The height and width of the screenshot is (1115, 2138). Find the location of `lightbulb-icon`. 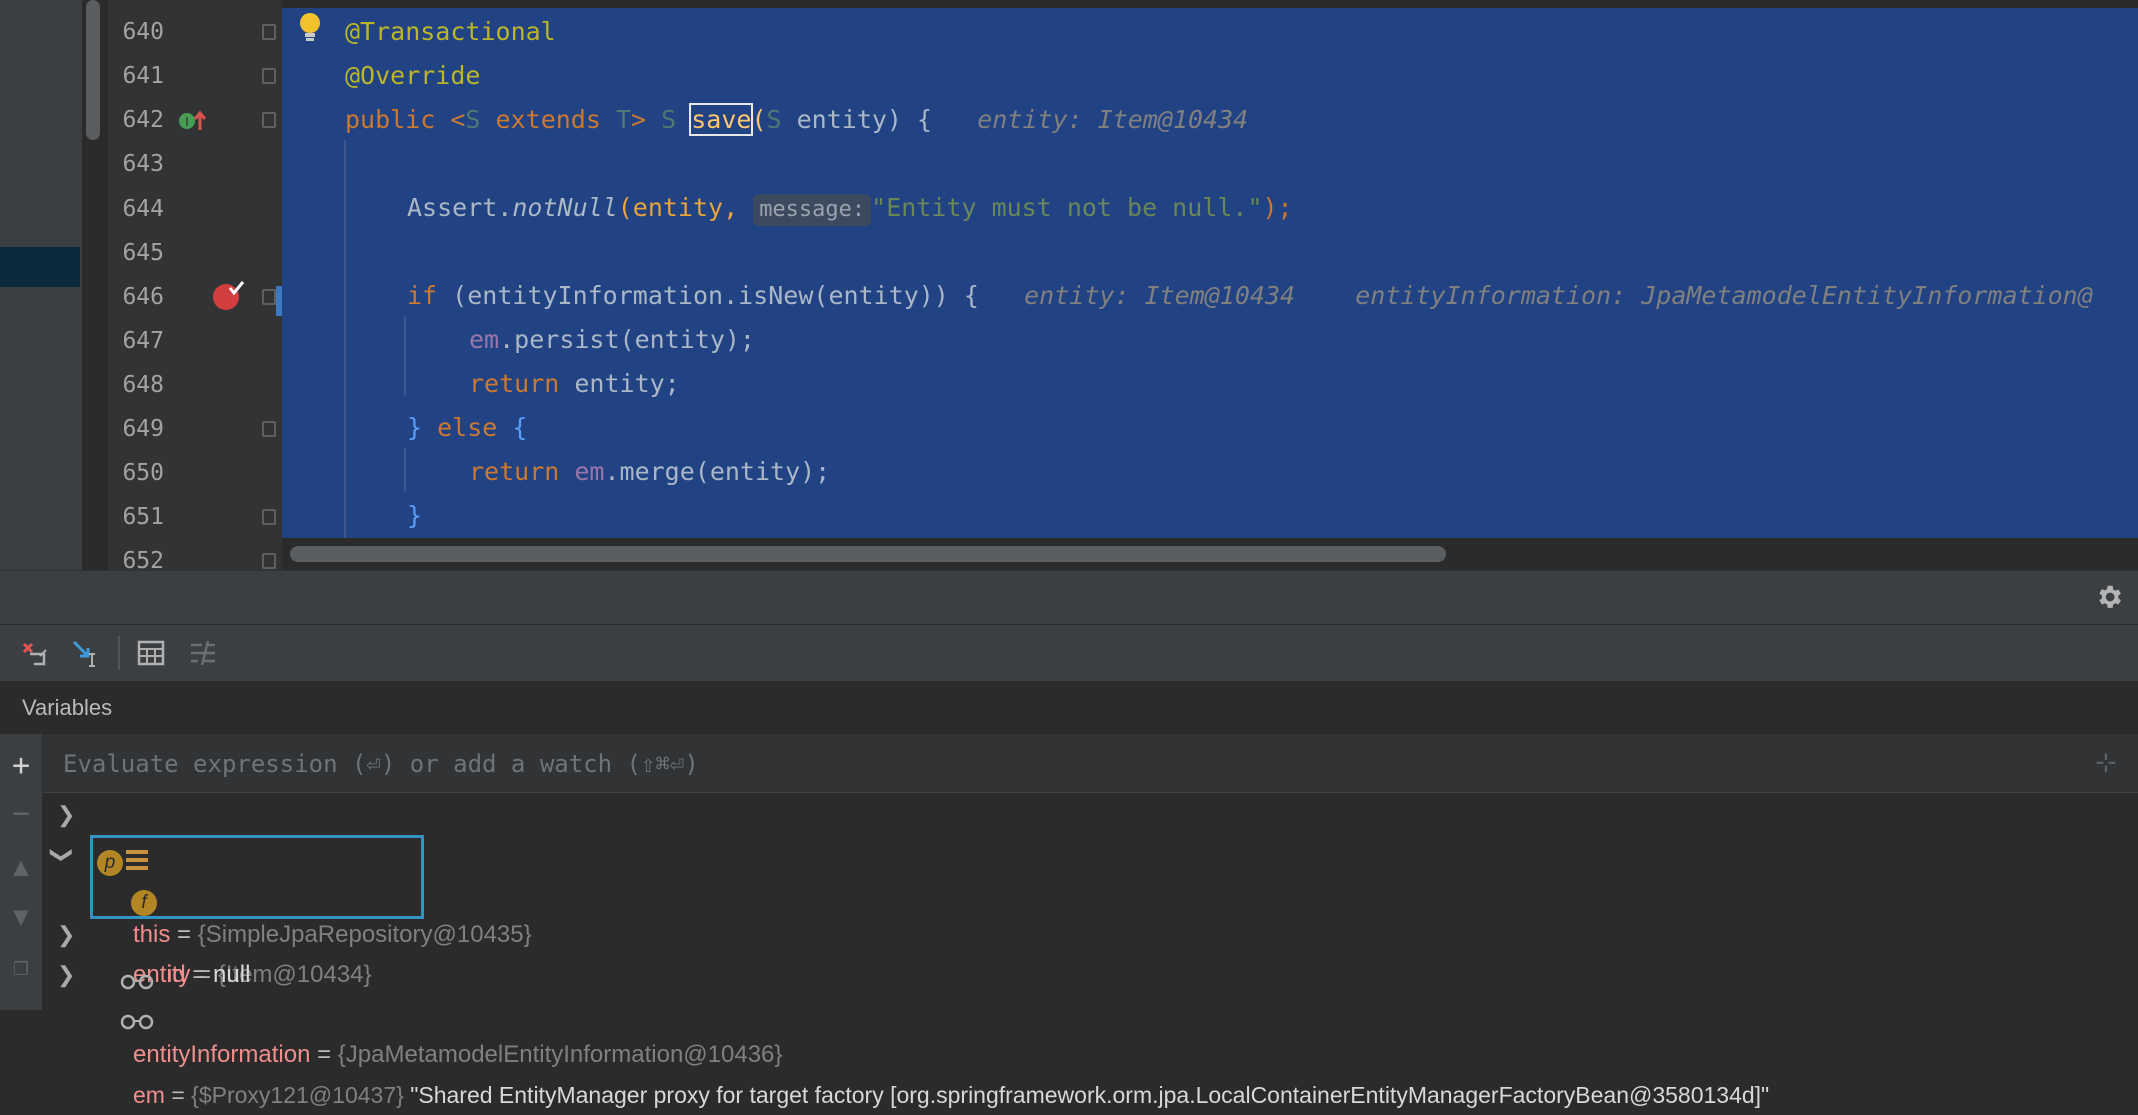

lightbulb-icon is located at coordinates (310, 28).